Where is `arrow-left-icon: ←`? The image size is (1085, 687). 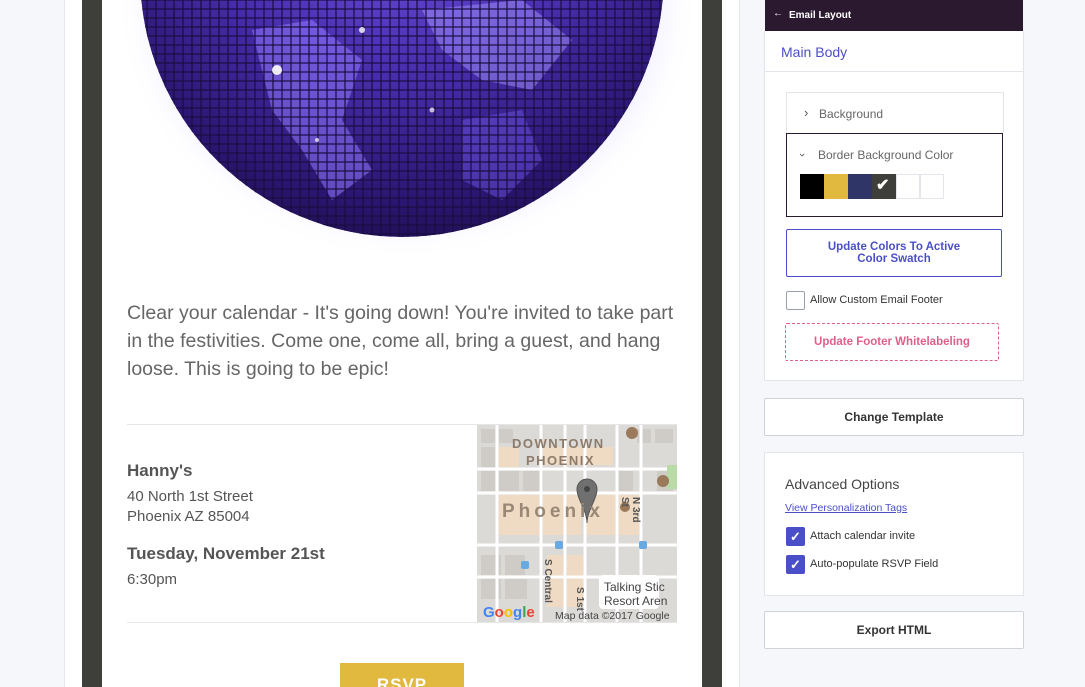 arrow-left-icon: ← is located at coordinates (778, 13).